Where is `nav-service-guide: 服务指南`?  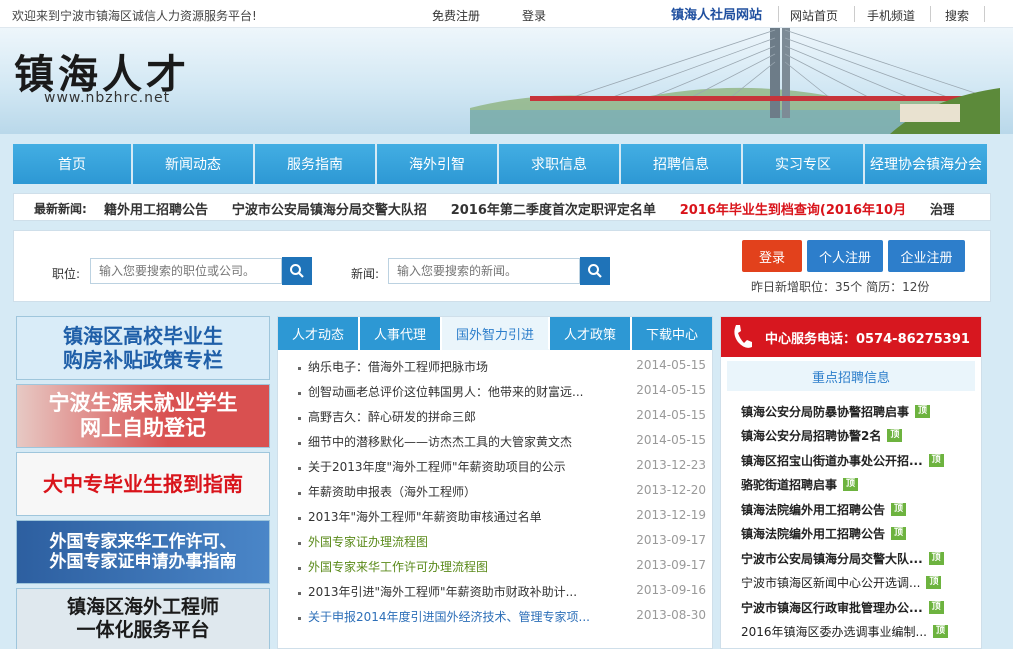 nav-service-guide: 服务指南 is located at coordinates (315, 164).